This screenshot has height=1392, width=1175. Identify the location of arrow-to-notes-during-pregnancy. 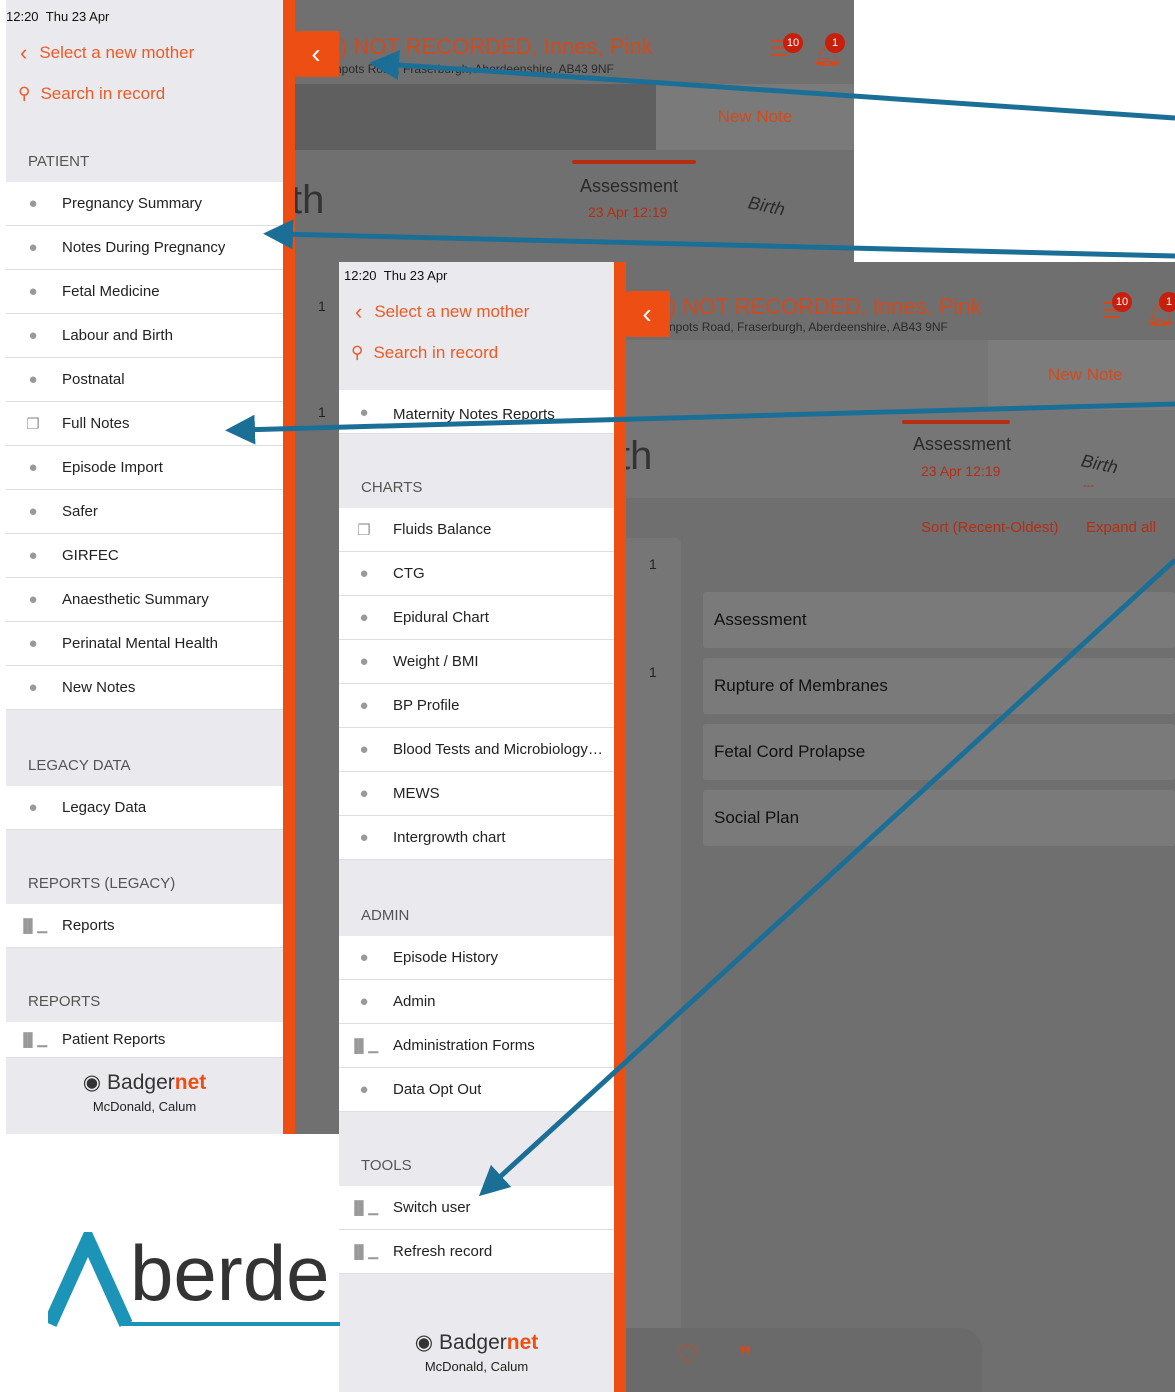
(719, 239).